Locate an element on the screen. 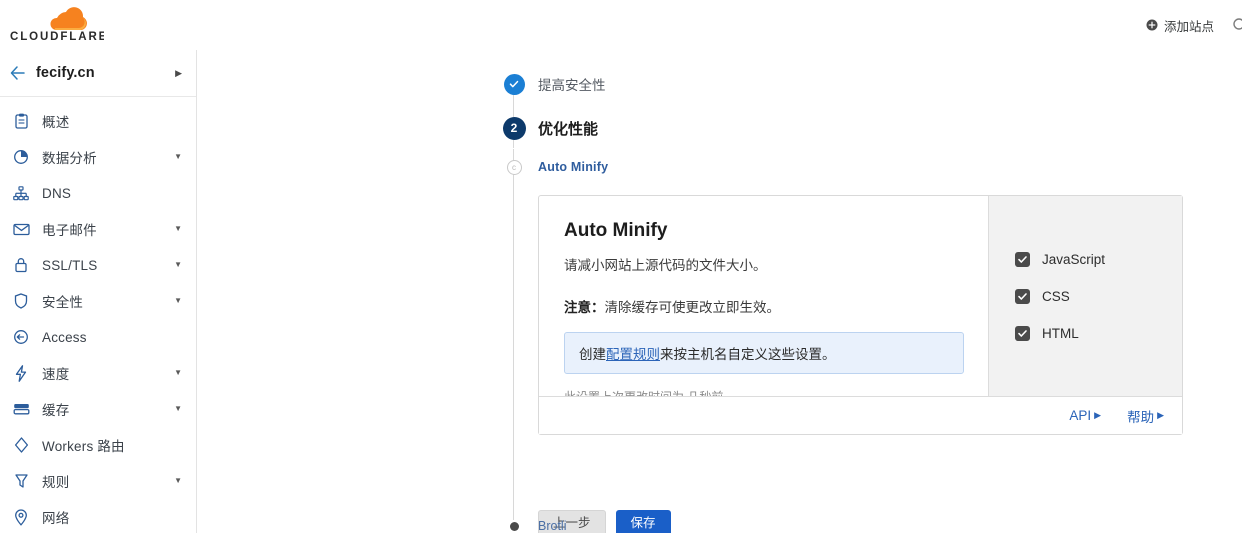 This screenshot has height=533, width=1242. checkbox-javascript: JavaScript is located at coordinates (1098, 259).